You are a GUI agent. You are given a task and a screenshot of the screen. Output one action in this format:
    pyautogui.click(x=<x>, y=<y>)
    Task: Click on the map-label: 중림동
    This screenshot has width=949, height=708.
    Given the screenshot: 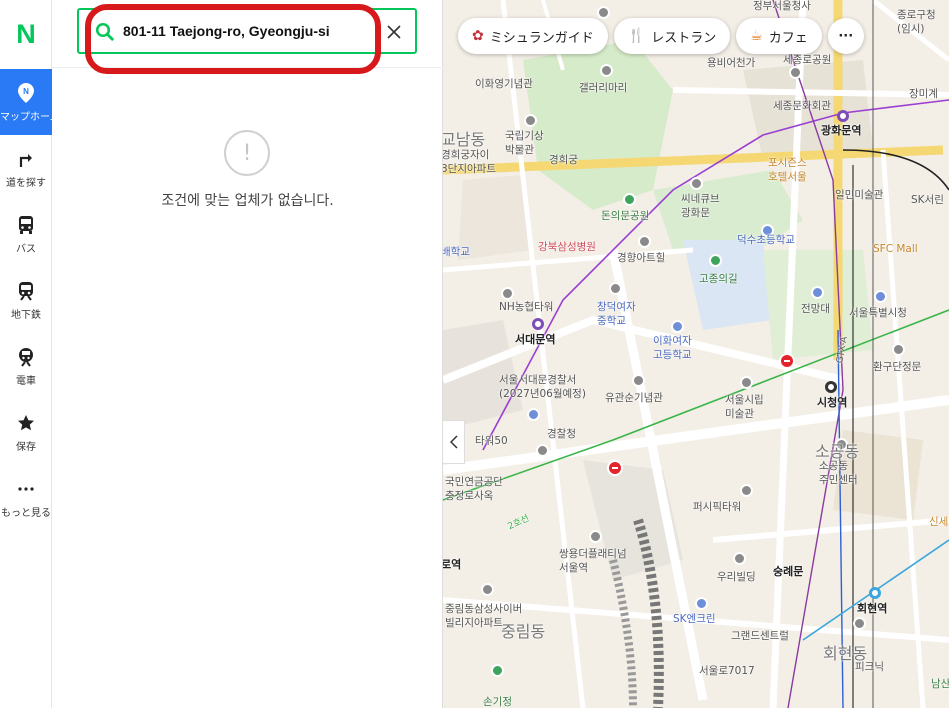 What is the action you would take?
    pyautogui.click(x=523, y=631)
    